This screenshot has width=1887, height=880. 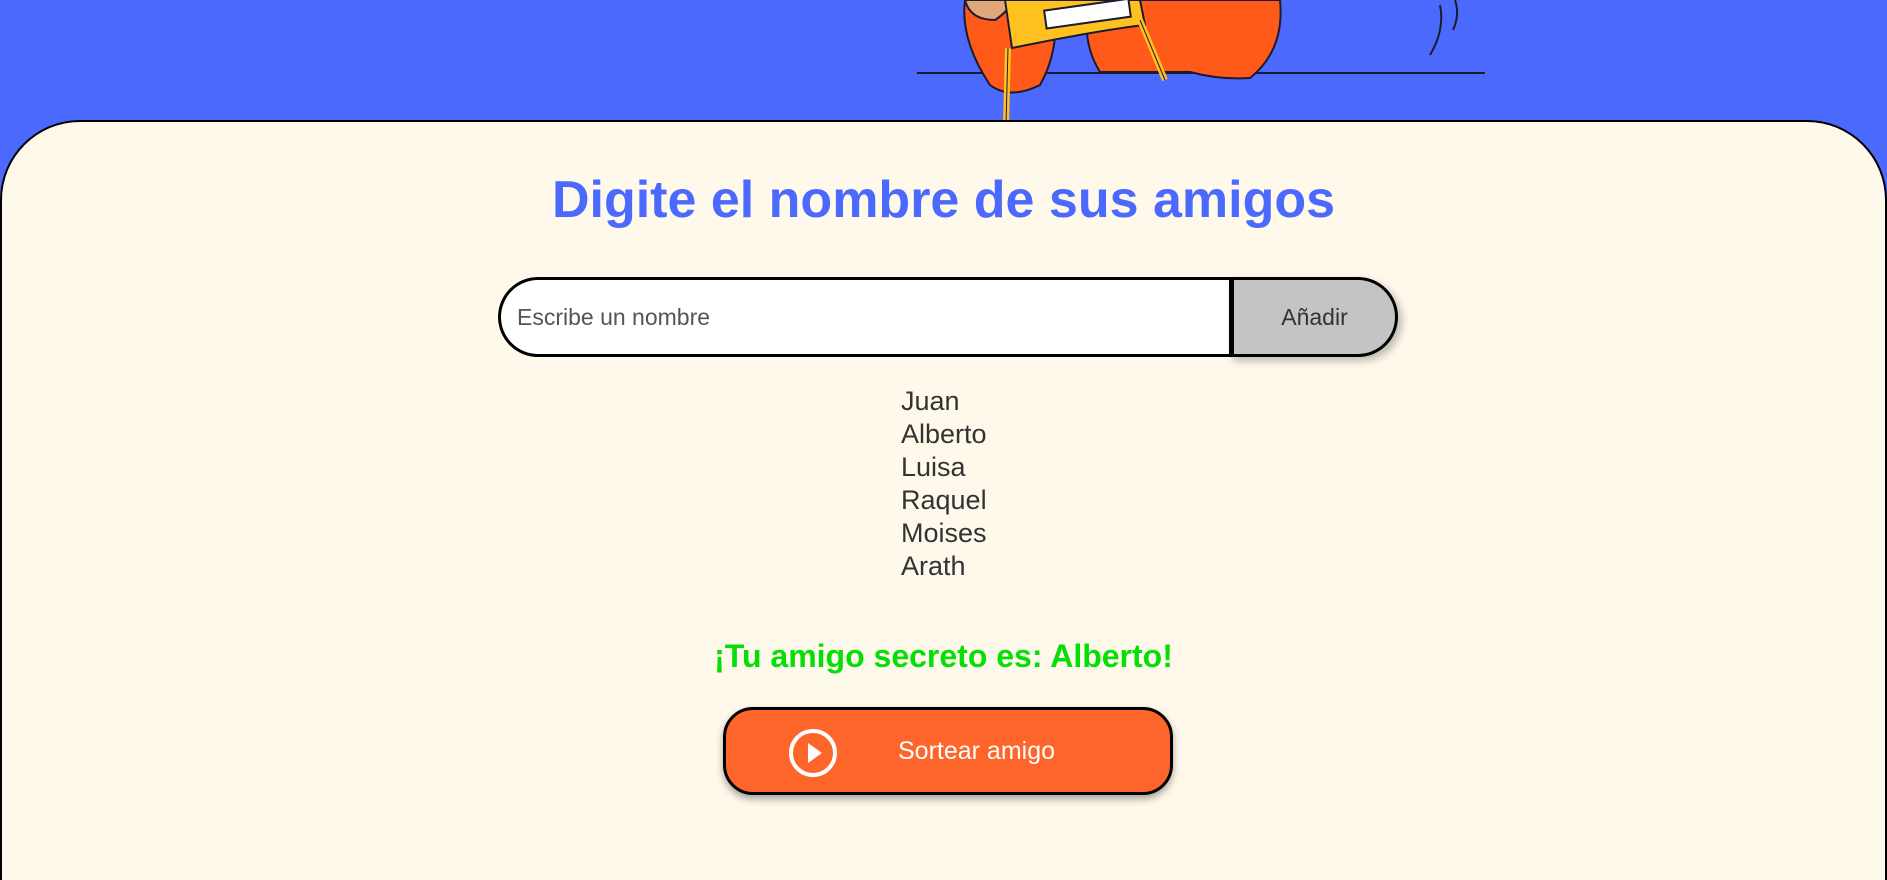 I want to click on list-item: Arath, so click(x=933, y=566).